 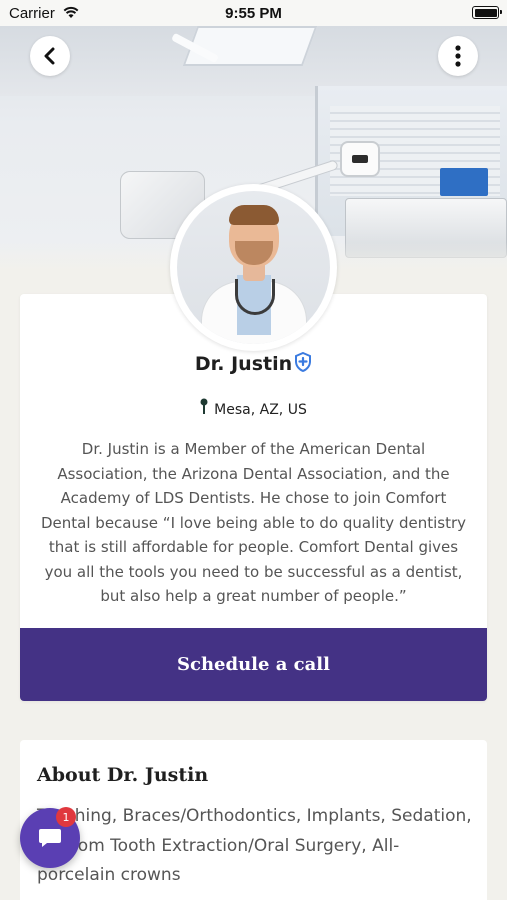 I want to click on more-vertical-icon, so click(x=458, y=56).